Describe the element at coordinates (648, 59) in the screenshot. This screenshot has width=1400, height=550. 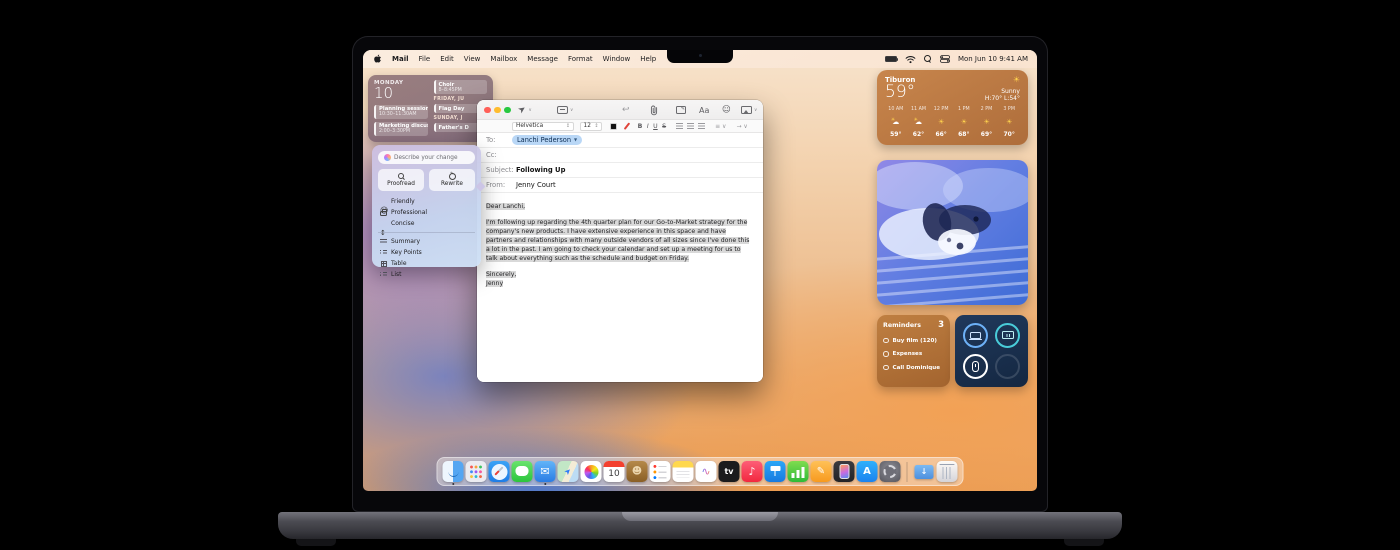
I see `menu-help: Help` at that location.